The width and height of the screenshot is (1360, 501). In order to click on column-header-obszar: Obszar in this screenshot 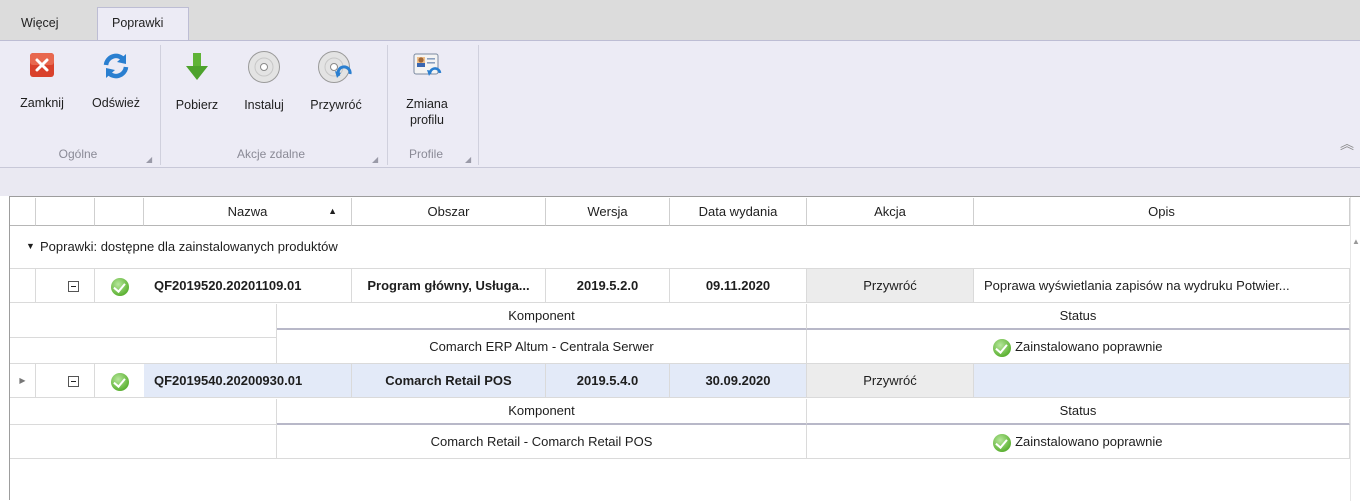, I will do `click(449, 212)`.